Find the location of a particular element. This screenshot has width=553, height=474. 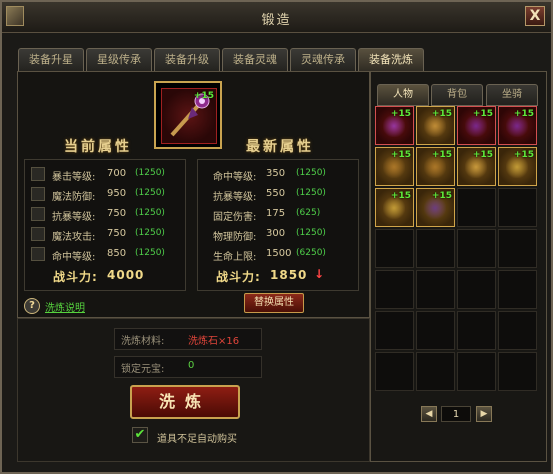

current-attributes-title: 当前属性 is located at coordinates (98, 147).